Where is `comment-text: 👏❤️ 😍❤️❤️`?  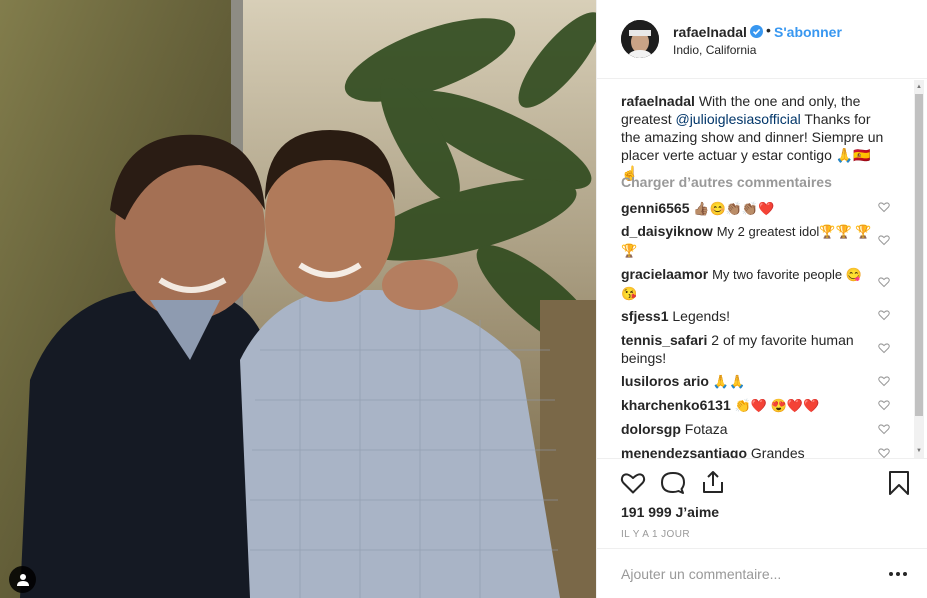 comment-text: 👏❤️ 😍❤️❤️ is located at coordinates (777, 405).